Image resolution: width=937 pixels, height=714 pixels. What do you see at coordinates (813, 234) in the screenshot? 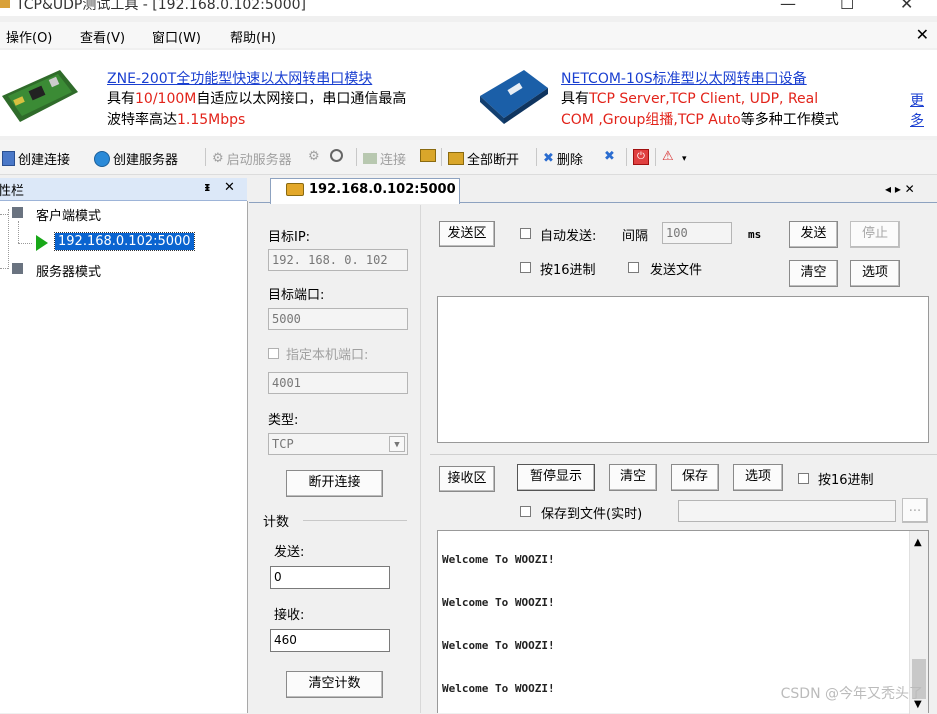
I see `send-button: 发送` at bounding box center [813, 234].